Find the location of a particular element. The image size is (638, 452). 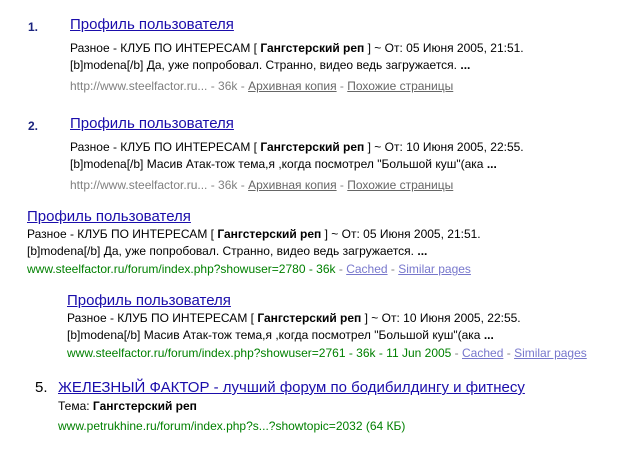

result-number: 1. is located at coordinates (33, 27).